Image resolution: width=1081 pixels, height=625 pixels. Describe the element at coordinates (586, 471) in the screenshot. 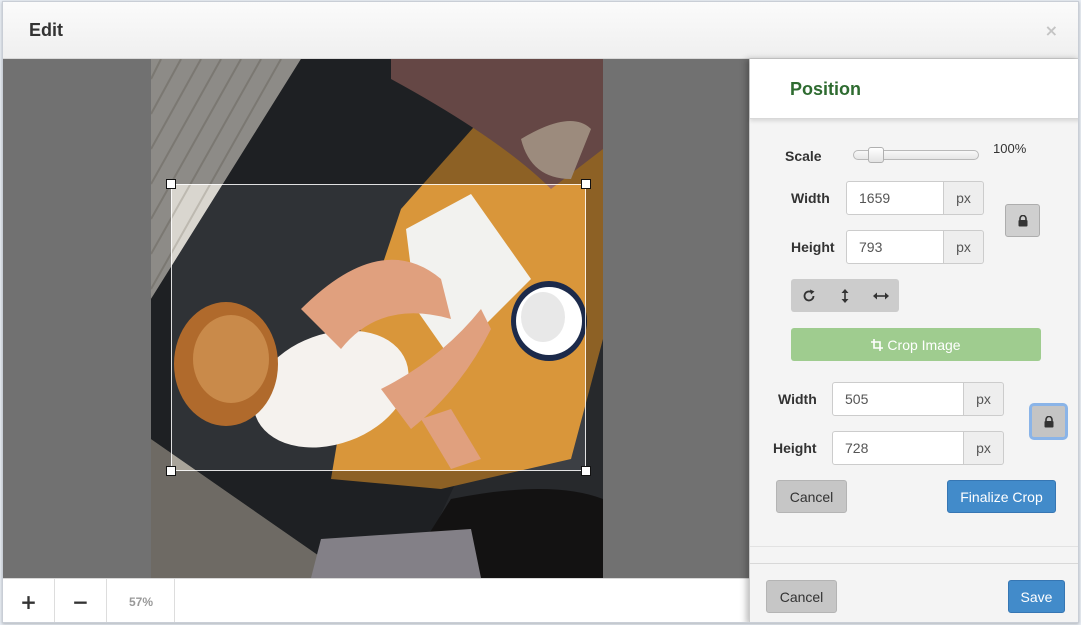

I see `crop-handle-bottom-right` at that location.